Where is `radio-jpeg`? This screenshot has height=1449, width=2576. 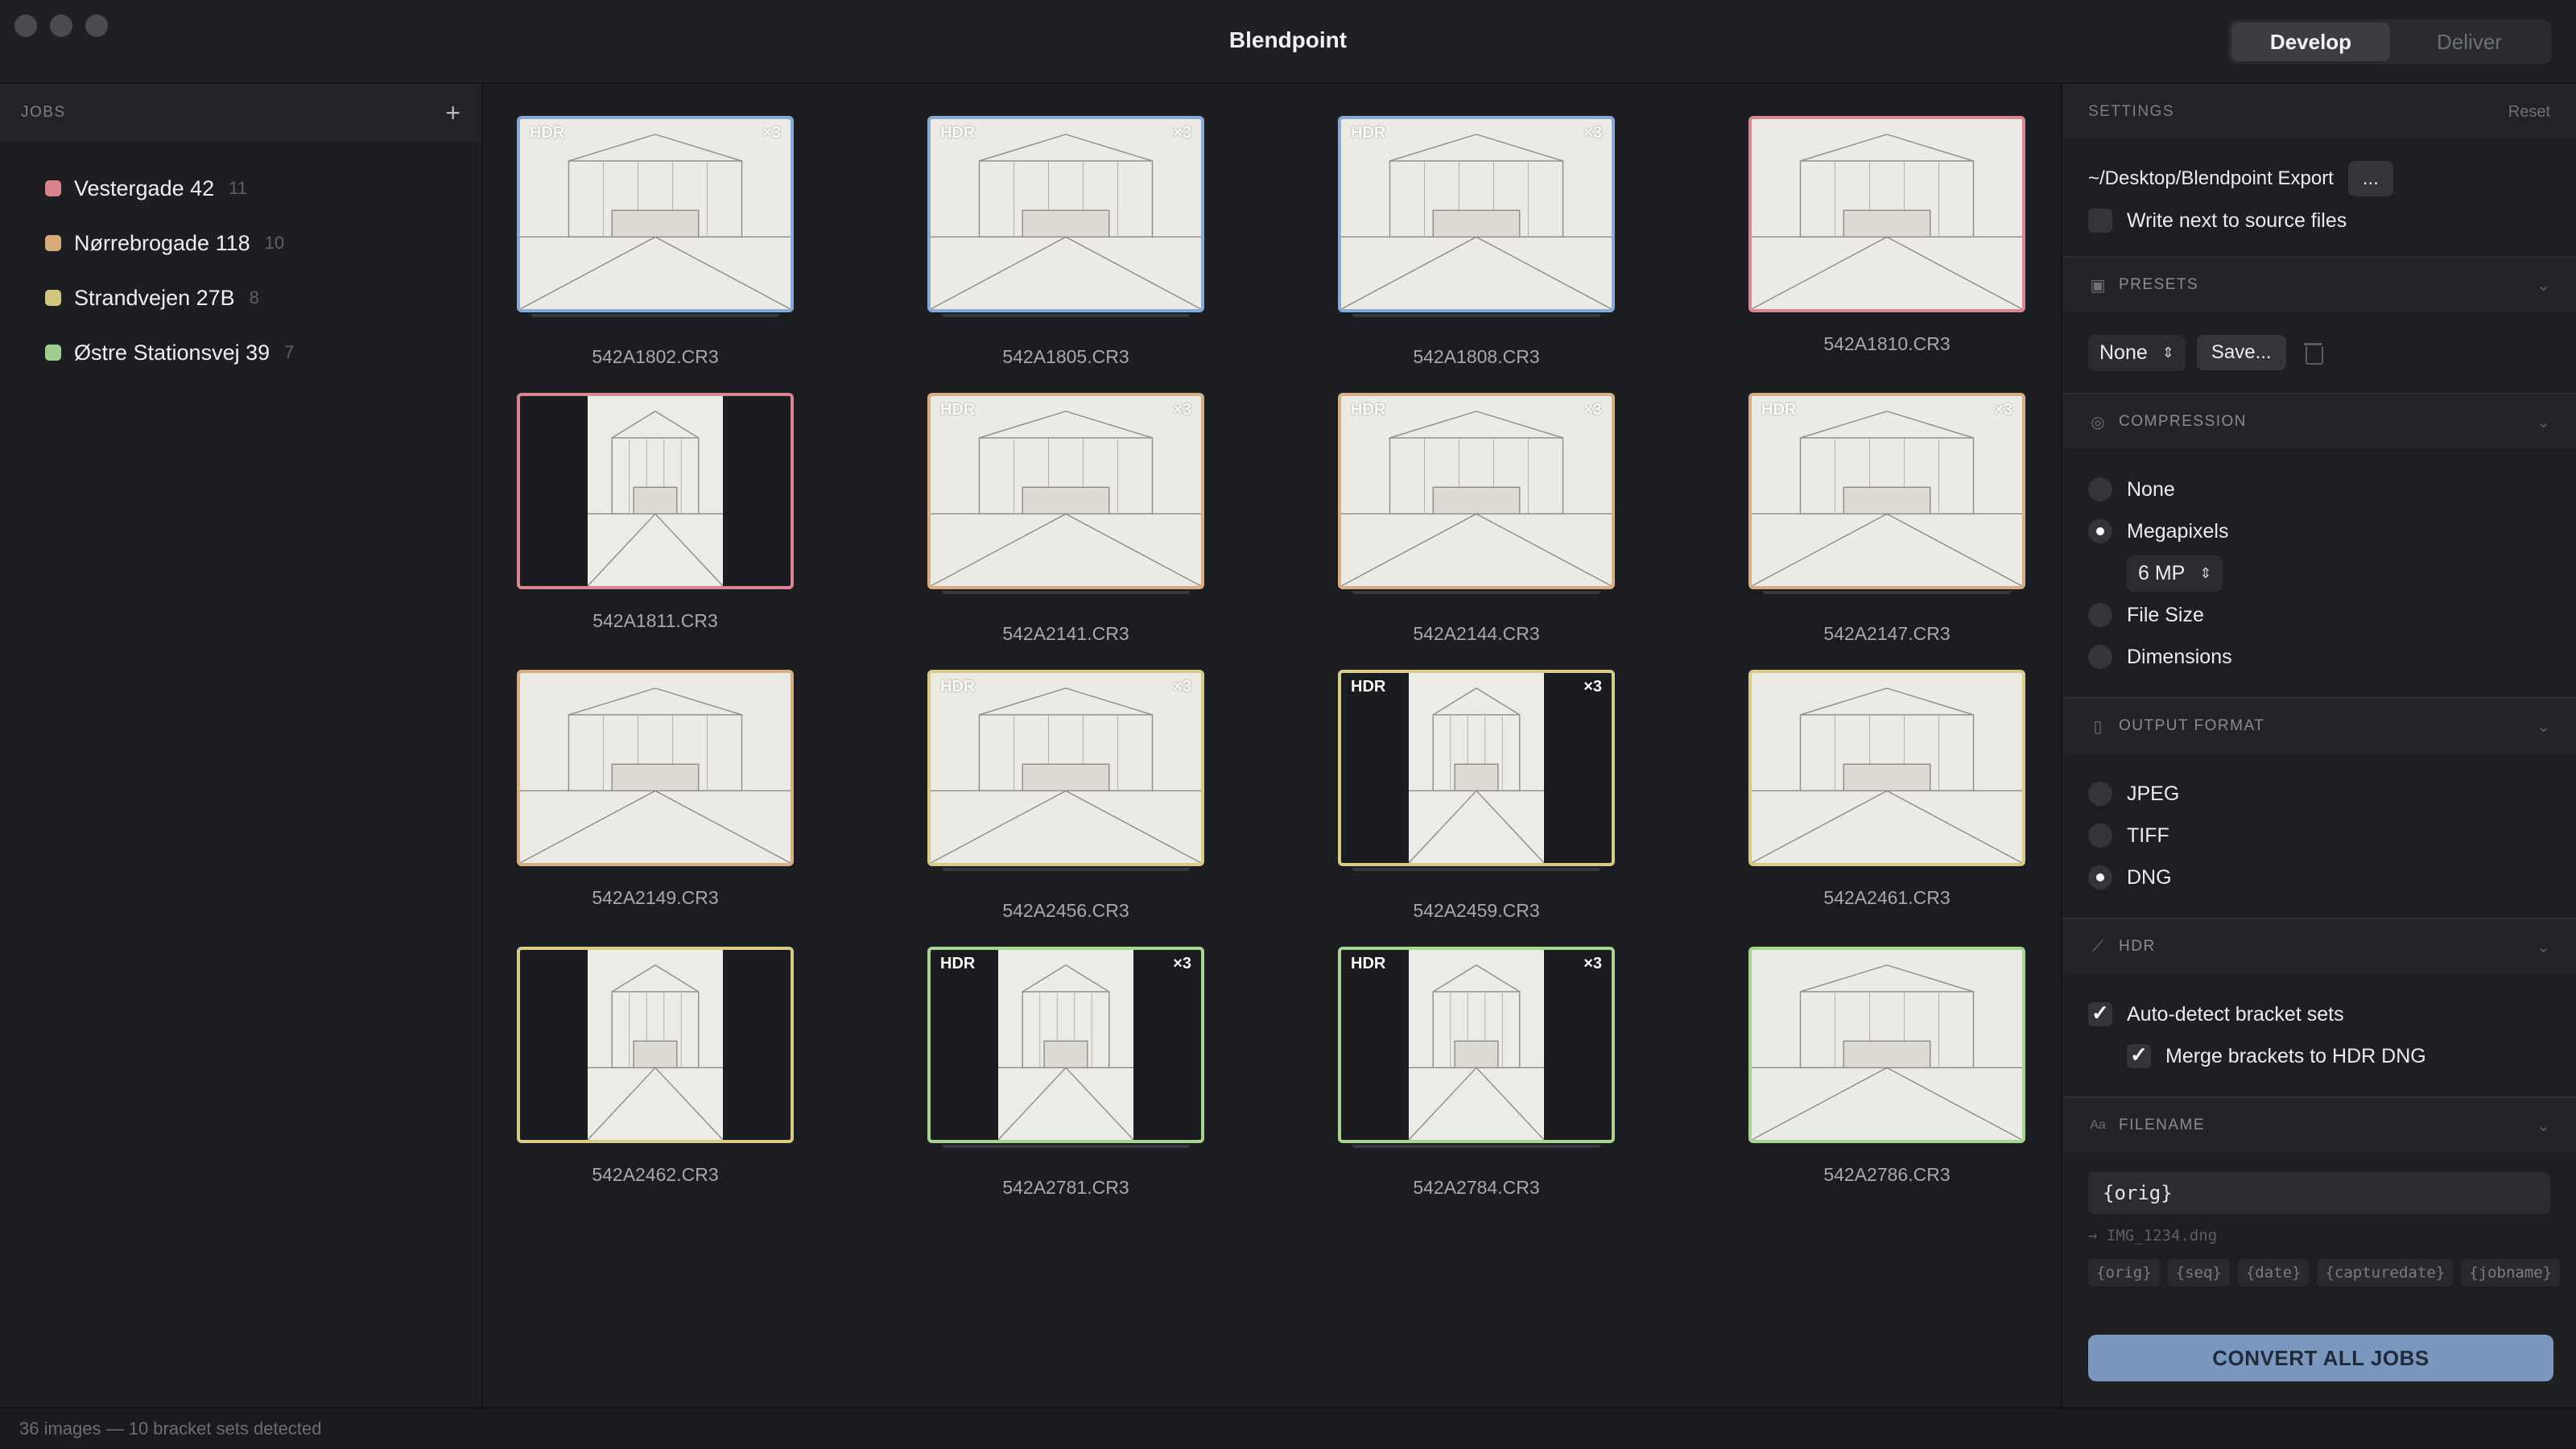 radio-jpeg is located at coordinates (2100, 794).